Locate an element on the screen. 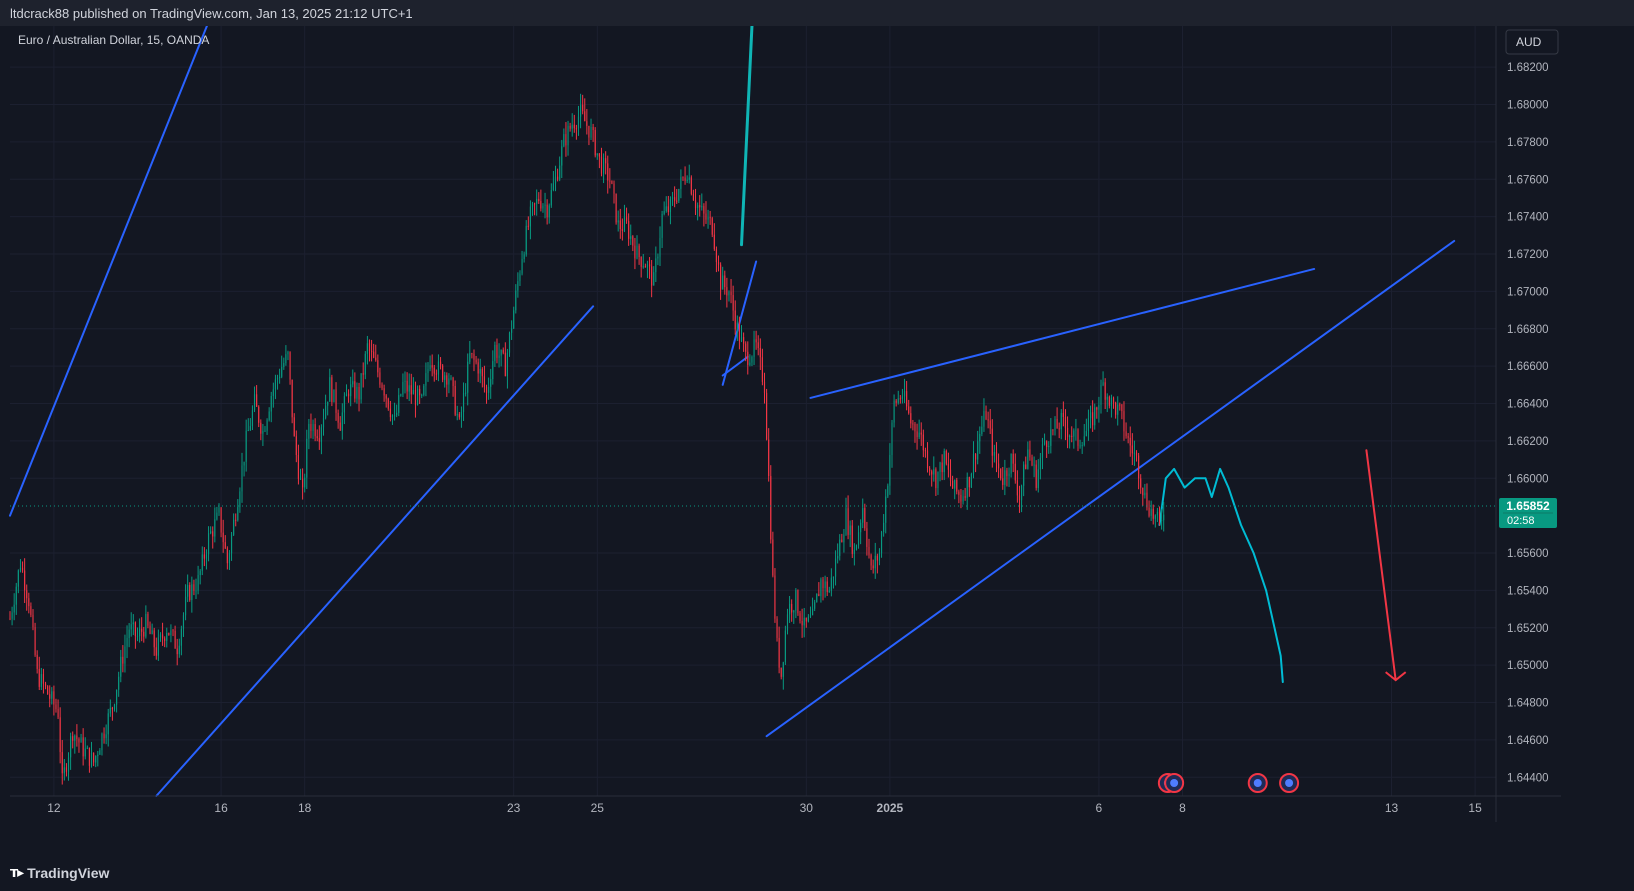 The height and width of the screenshot is (891, 1634). price-tick-label: 1.68000 is located at coordinates (1528, 105).